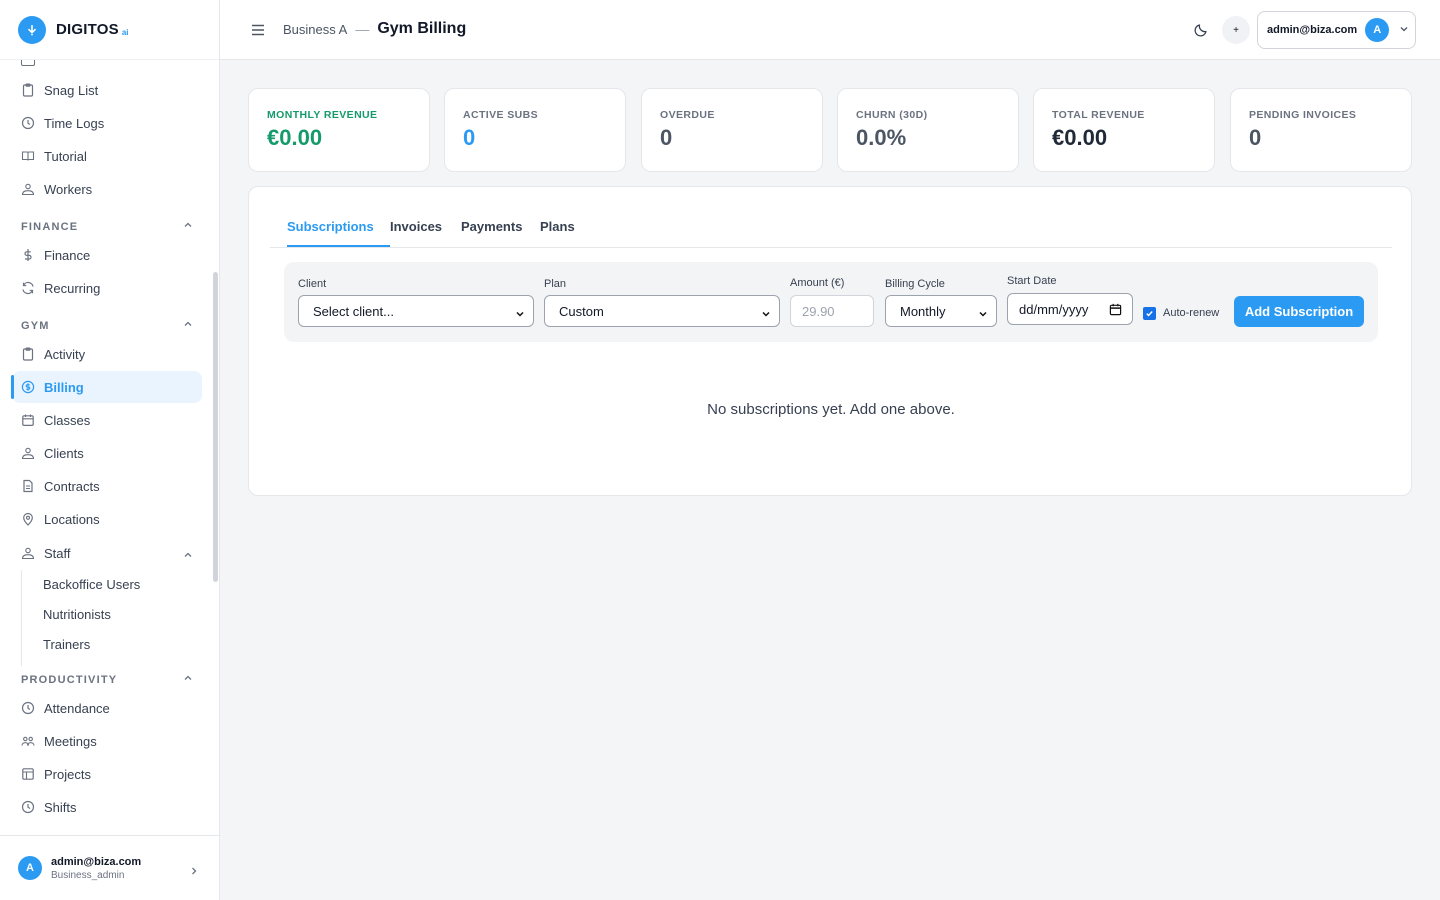  What do you see at coordinates (662, 311) in the screenshot?
I see `plan-select: Custom` at bounding box center [662, 311].